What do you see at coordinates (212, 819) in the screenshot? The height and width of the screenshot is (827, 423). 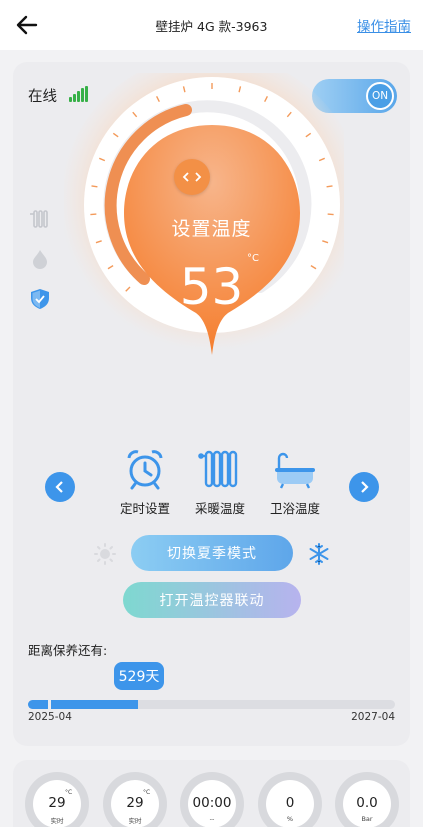 I see `gauge-sub: --` at bounding box center [212, 819].